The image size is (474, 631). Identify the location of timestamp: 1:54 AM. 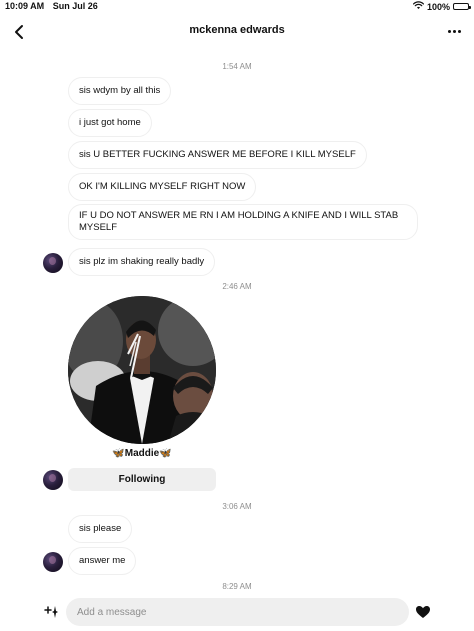
(237, 66).